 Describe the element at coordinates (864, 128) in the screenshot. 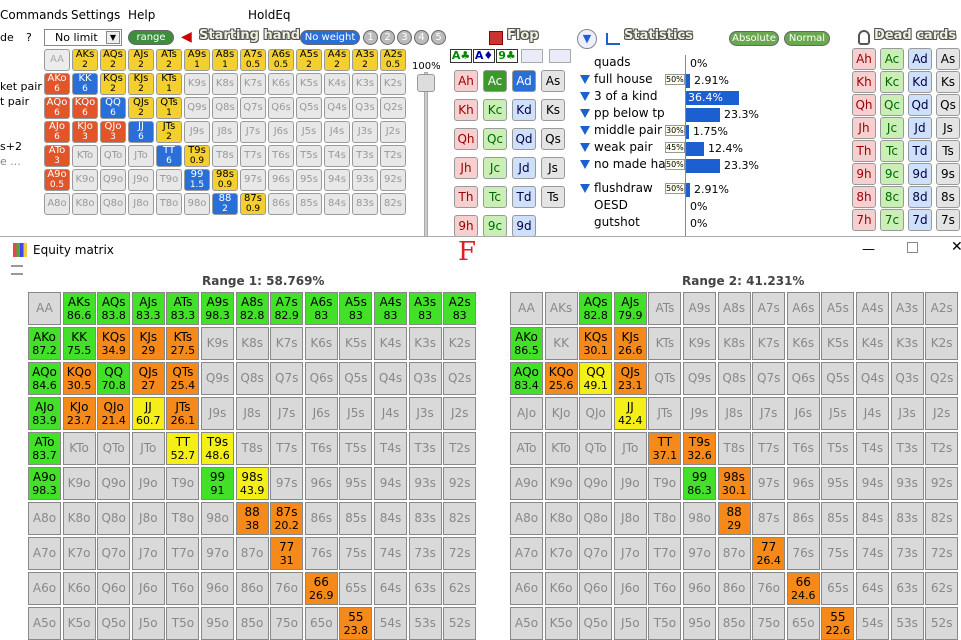

I see `dead-card-button: Jh` at that location.